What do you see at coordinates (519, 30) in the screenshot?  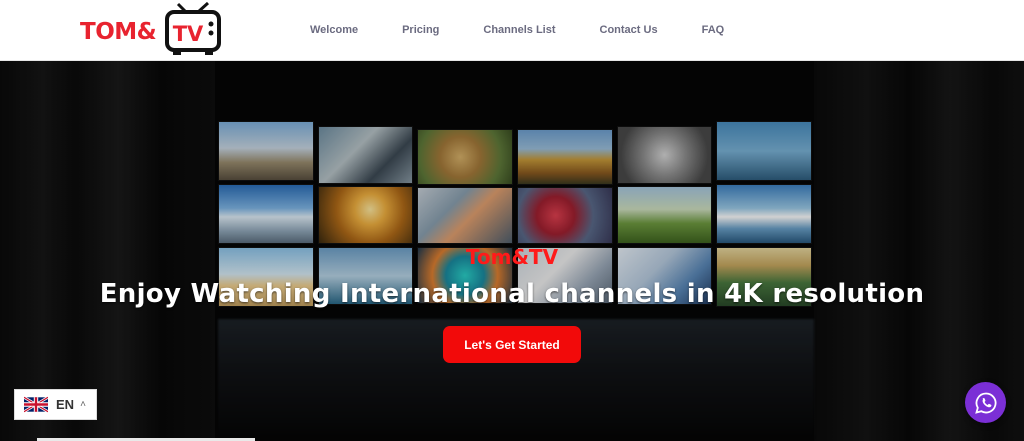 I see `nav-channels-list: Channels List` at bounding box center [519, 30].